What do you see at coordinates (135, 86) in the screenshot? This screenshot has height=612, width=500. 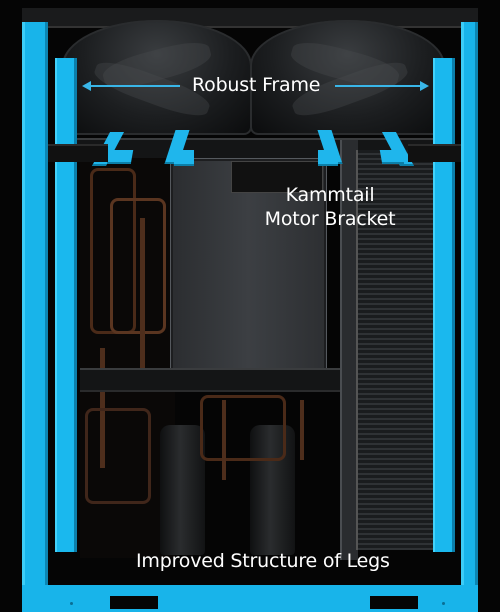 I see `robust-frame-arrow-left-line` at bounding box center [135, 86].